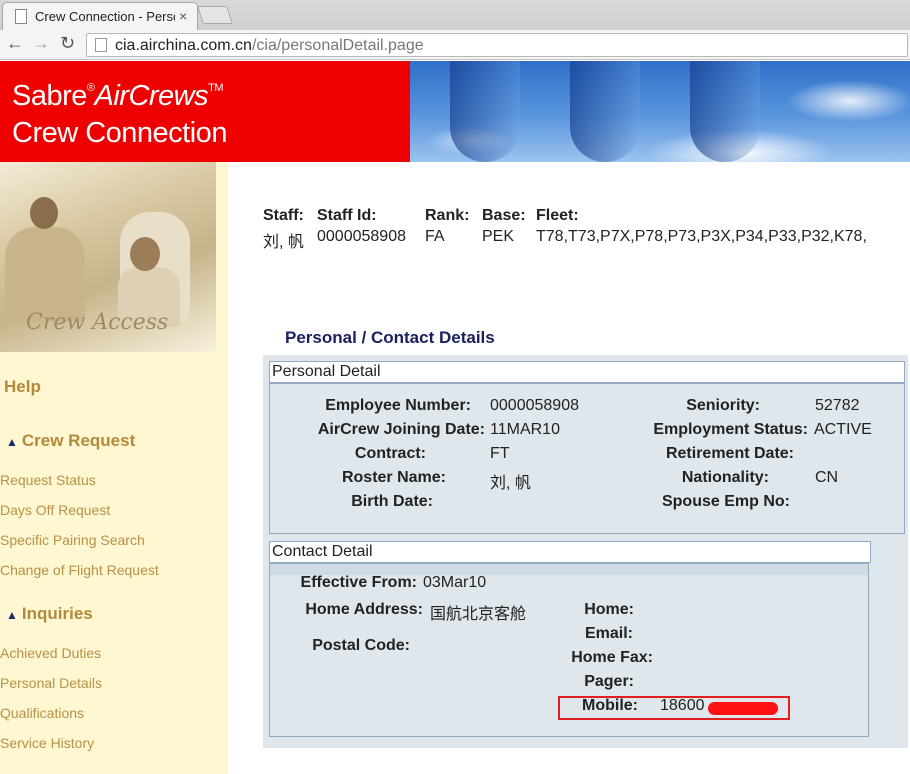 This screenshot has height=774, width=910. What do you see at coordinates (22, 387) in the screenshot?
I see `sidebar-help-link: Help` at bounding box center [22, 387].